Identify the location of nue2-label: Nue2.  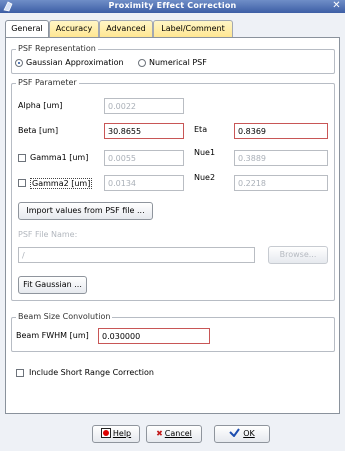
(205, 177).